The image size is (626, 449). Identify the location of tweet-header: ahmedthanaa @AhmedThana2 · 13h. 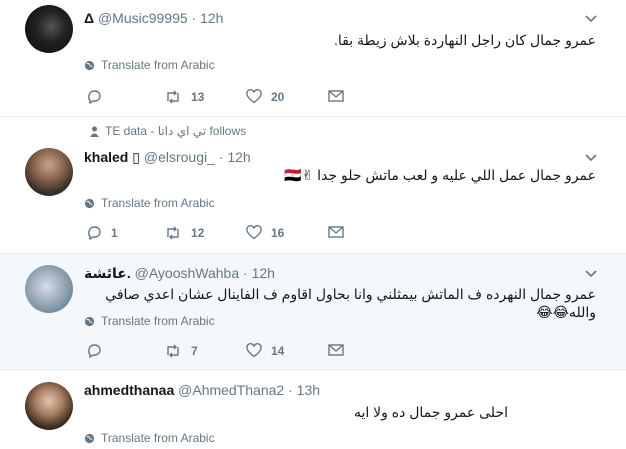
(202, 390).